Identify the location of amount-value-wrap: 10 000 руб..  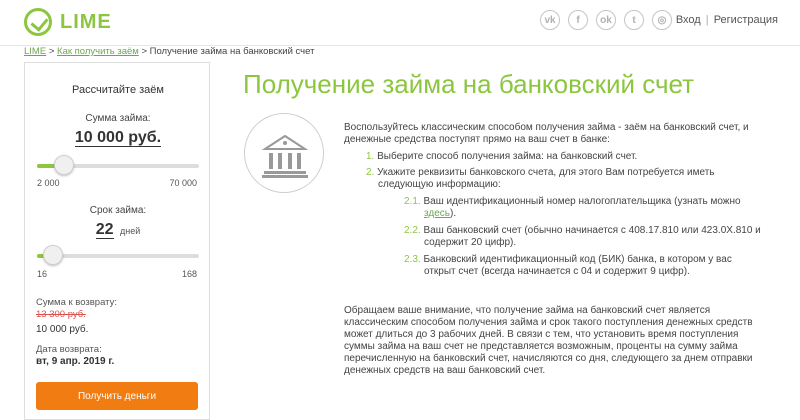
(118, 138).